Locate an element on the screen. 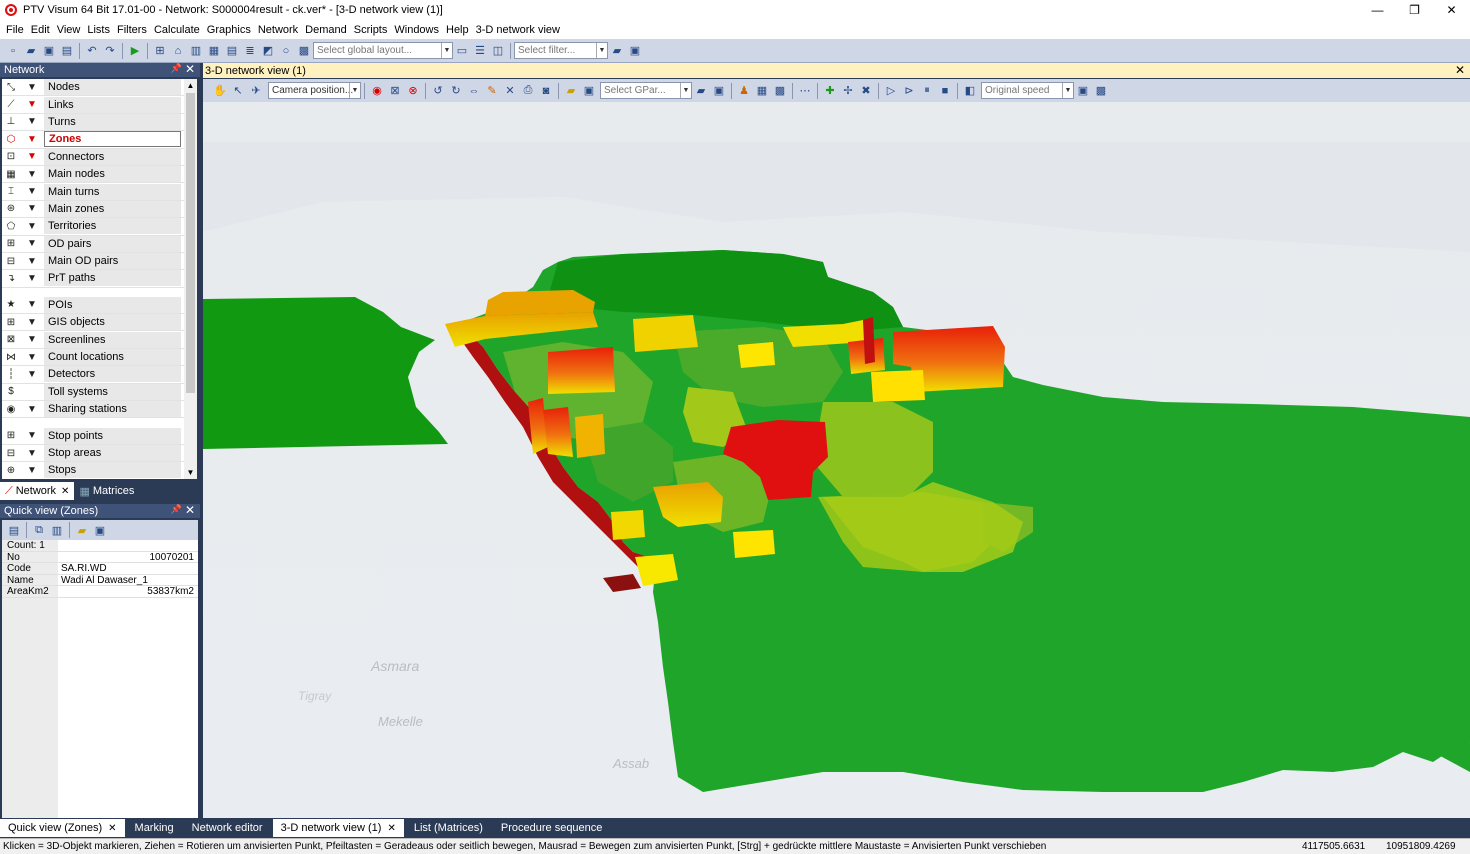 The width and height of the screenshot is (1470, 854). redo-icon: ↷ is located at coordinates (110, 51).